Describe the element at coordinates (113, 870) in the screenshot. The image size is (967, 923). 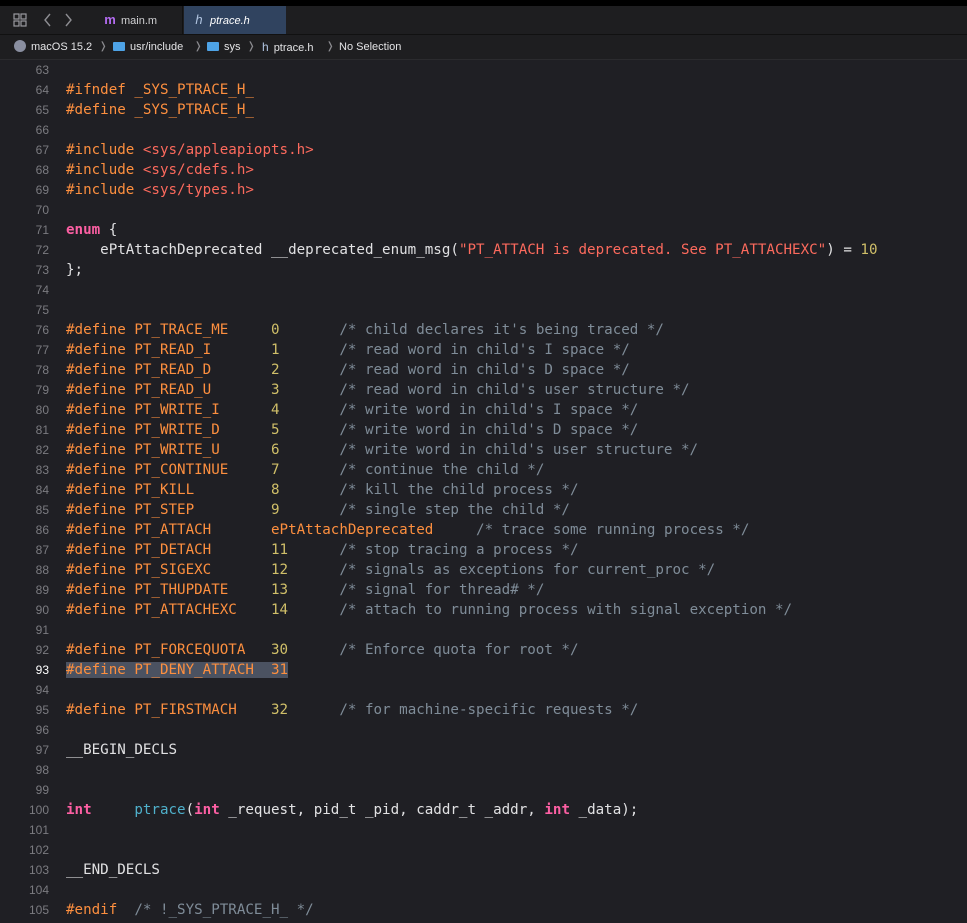
I see `code-text: __END_DECLS` at that location.